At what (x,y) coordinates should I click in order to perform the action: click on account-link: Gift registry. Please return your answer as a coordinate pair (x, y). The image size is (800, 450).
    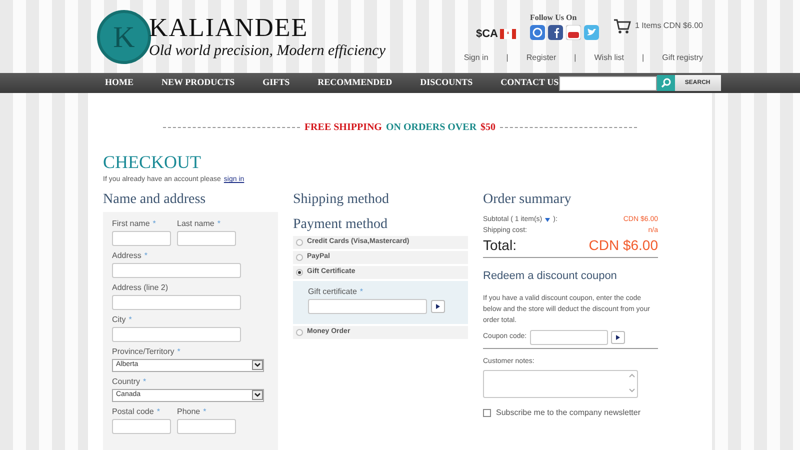
    Looking at the image, I should click on (682, 58).